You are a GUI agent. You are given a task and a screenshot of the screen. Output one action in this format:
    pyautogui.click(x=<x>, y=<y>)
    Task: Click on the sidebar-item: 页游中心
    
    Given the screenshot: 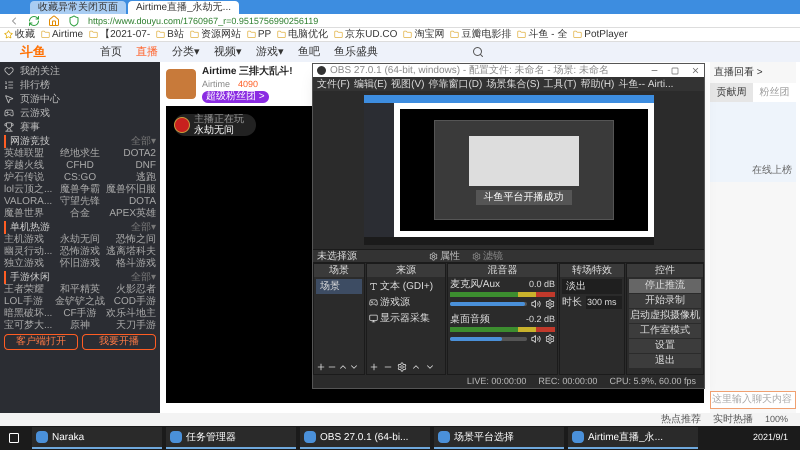 What is the action you would take?
    pyautogui.click(x=80, y=99)
    